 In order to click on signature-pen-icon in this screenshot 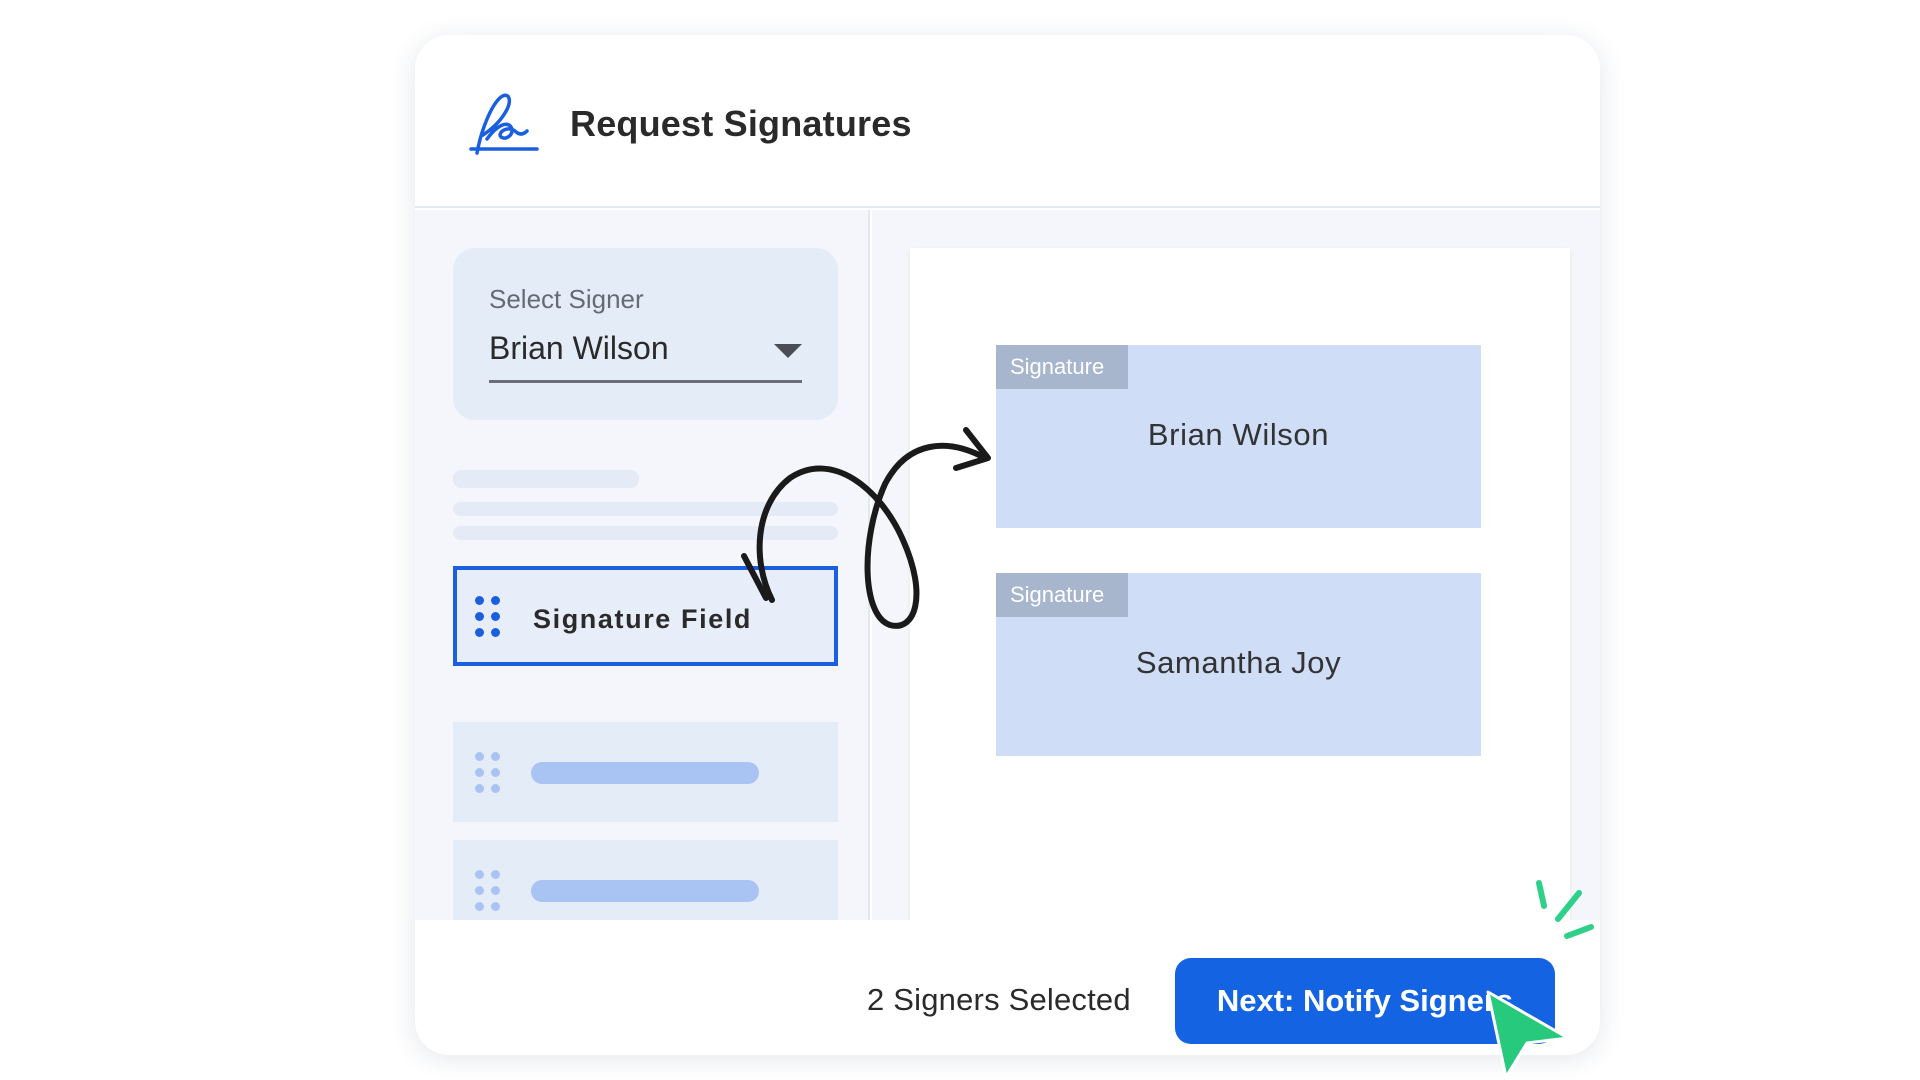, I will do `click(504, 124)`.